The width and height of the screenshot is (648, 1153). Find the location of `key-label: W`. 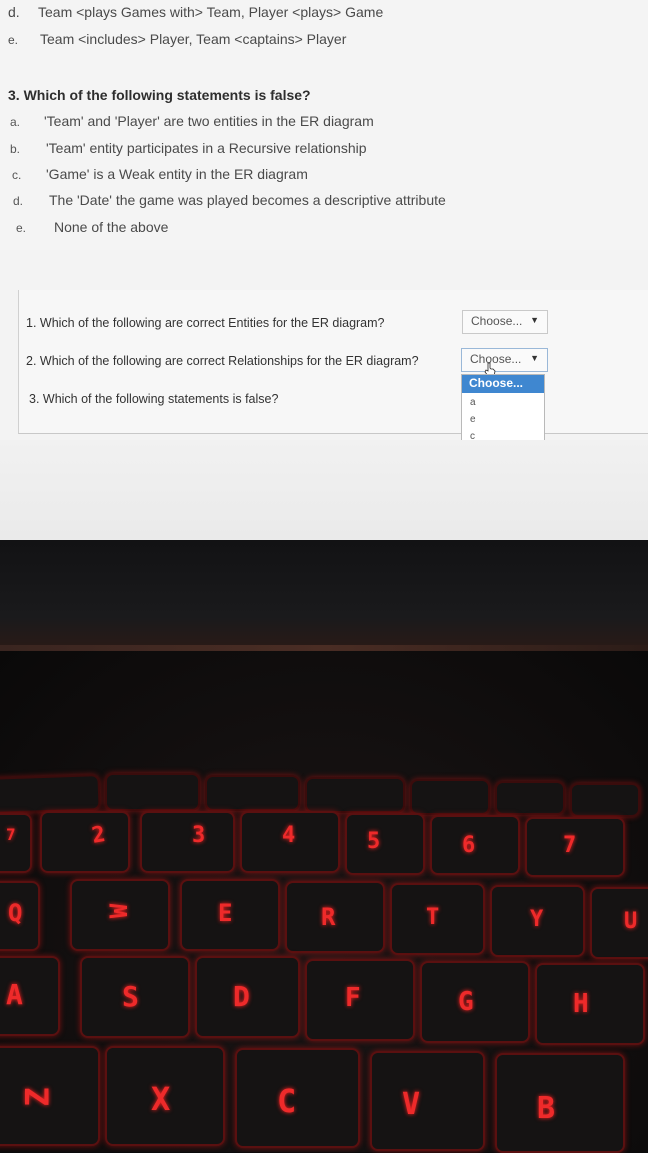

key-label: W is located at coordinates (119, 911).